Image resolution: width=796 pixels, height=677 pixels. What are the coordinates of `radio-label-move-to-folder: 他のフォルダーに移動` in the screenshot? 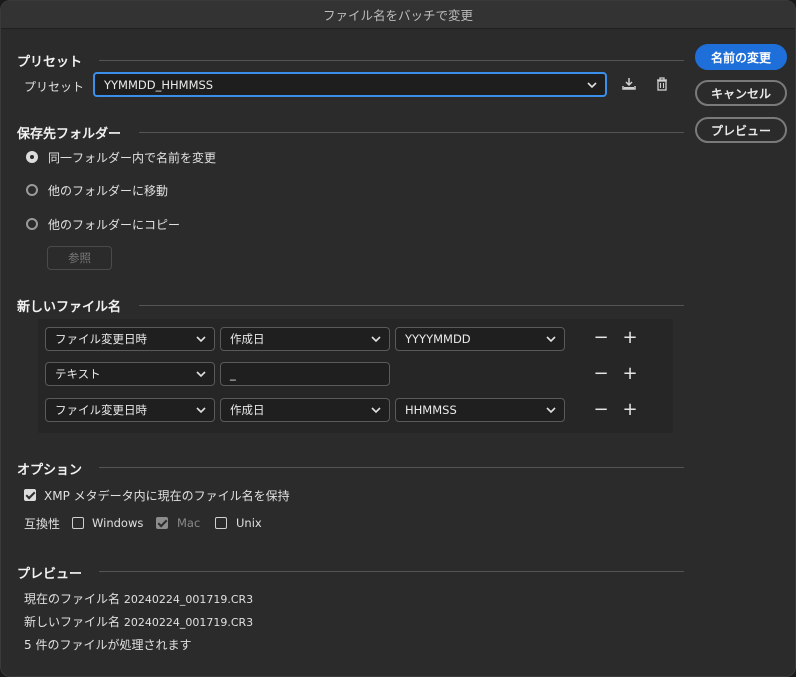 It's located at (108, 191).